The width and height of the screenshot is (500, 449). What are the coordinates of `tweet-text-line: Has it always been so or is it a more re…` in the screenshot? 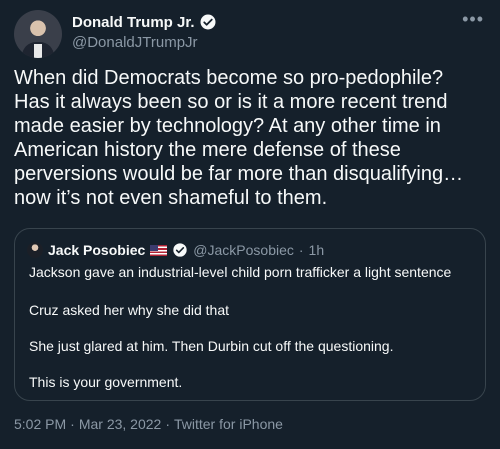 It's located at (231, 102).